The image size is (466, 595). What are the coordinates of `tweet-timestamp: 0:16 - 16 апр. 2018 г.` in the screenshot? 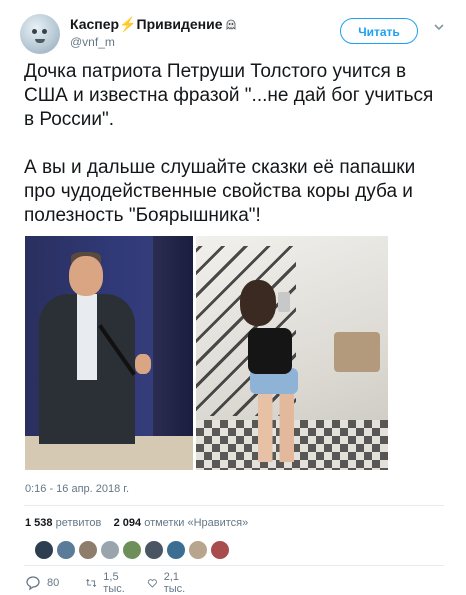 It's located at (77, 489).